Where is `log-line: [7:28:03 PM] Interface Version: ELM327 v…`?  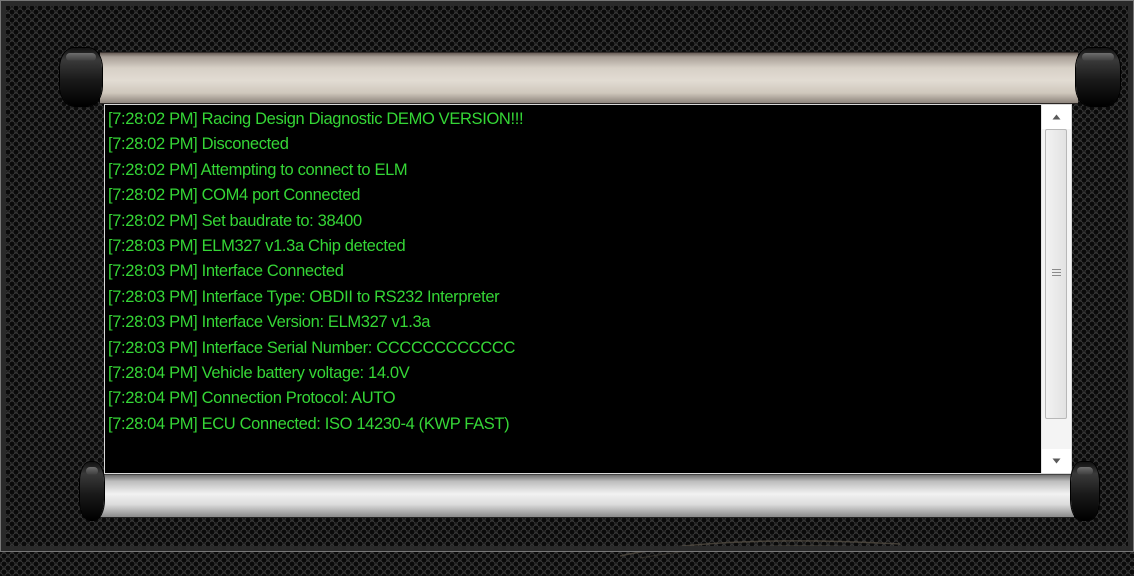 log-line: [7:28:03 PM] Interface Version: ELM327 v… is located at coordinates (269, 322).